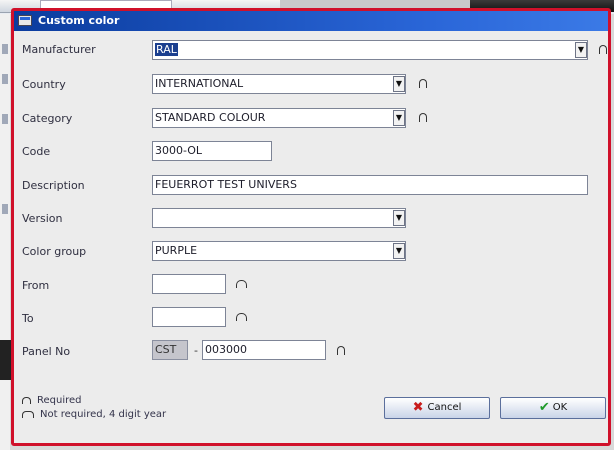 The image size is (614, 450). What do you see at coordinates (399, 218) in the screenshot?
I see `version-dropdown-arrow: ▼` at bounding box center [399, 218].